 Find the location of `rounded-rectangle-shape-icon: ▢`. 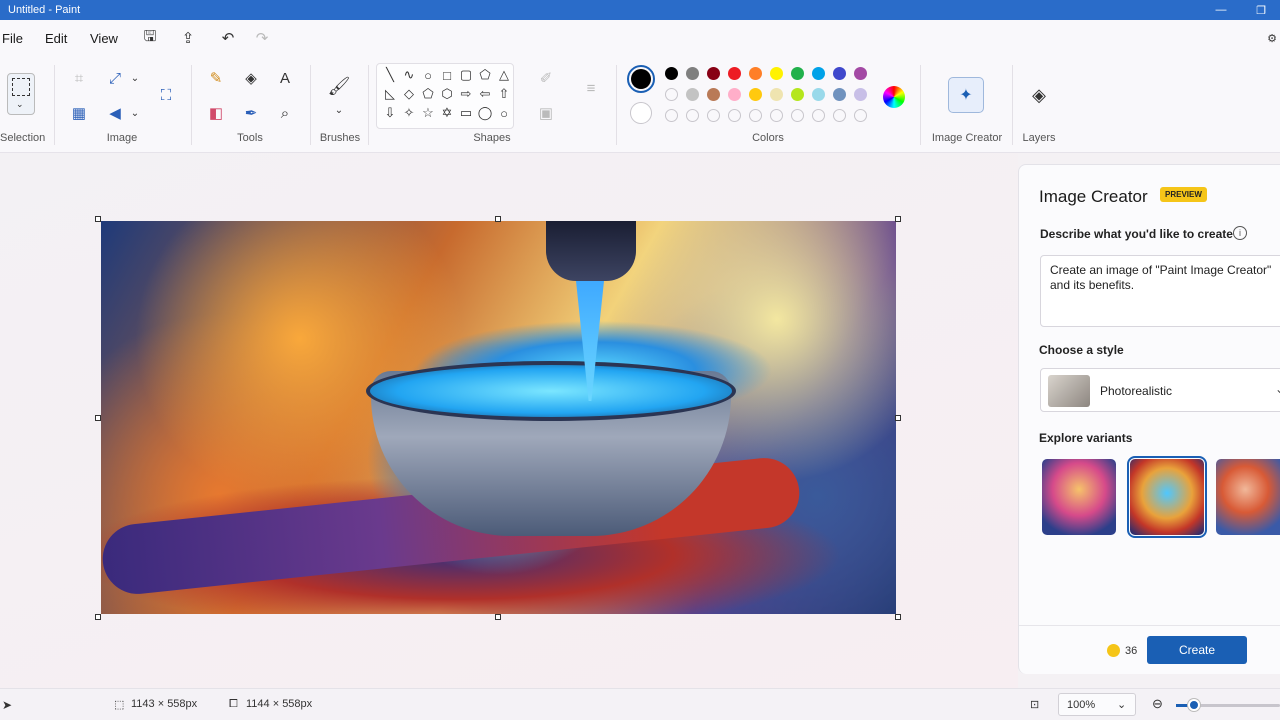

rounded-rectangle-shape-icon: ▢ is located at coordinates (466, 75).